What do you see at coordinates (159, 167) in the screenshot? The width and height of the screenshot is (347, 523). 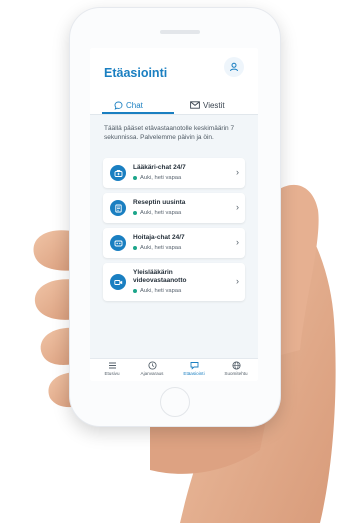 I see `service-title: Lääkäri-chat 24/7` at bounding box center [159, 167].